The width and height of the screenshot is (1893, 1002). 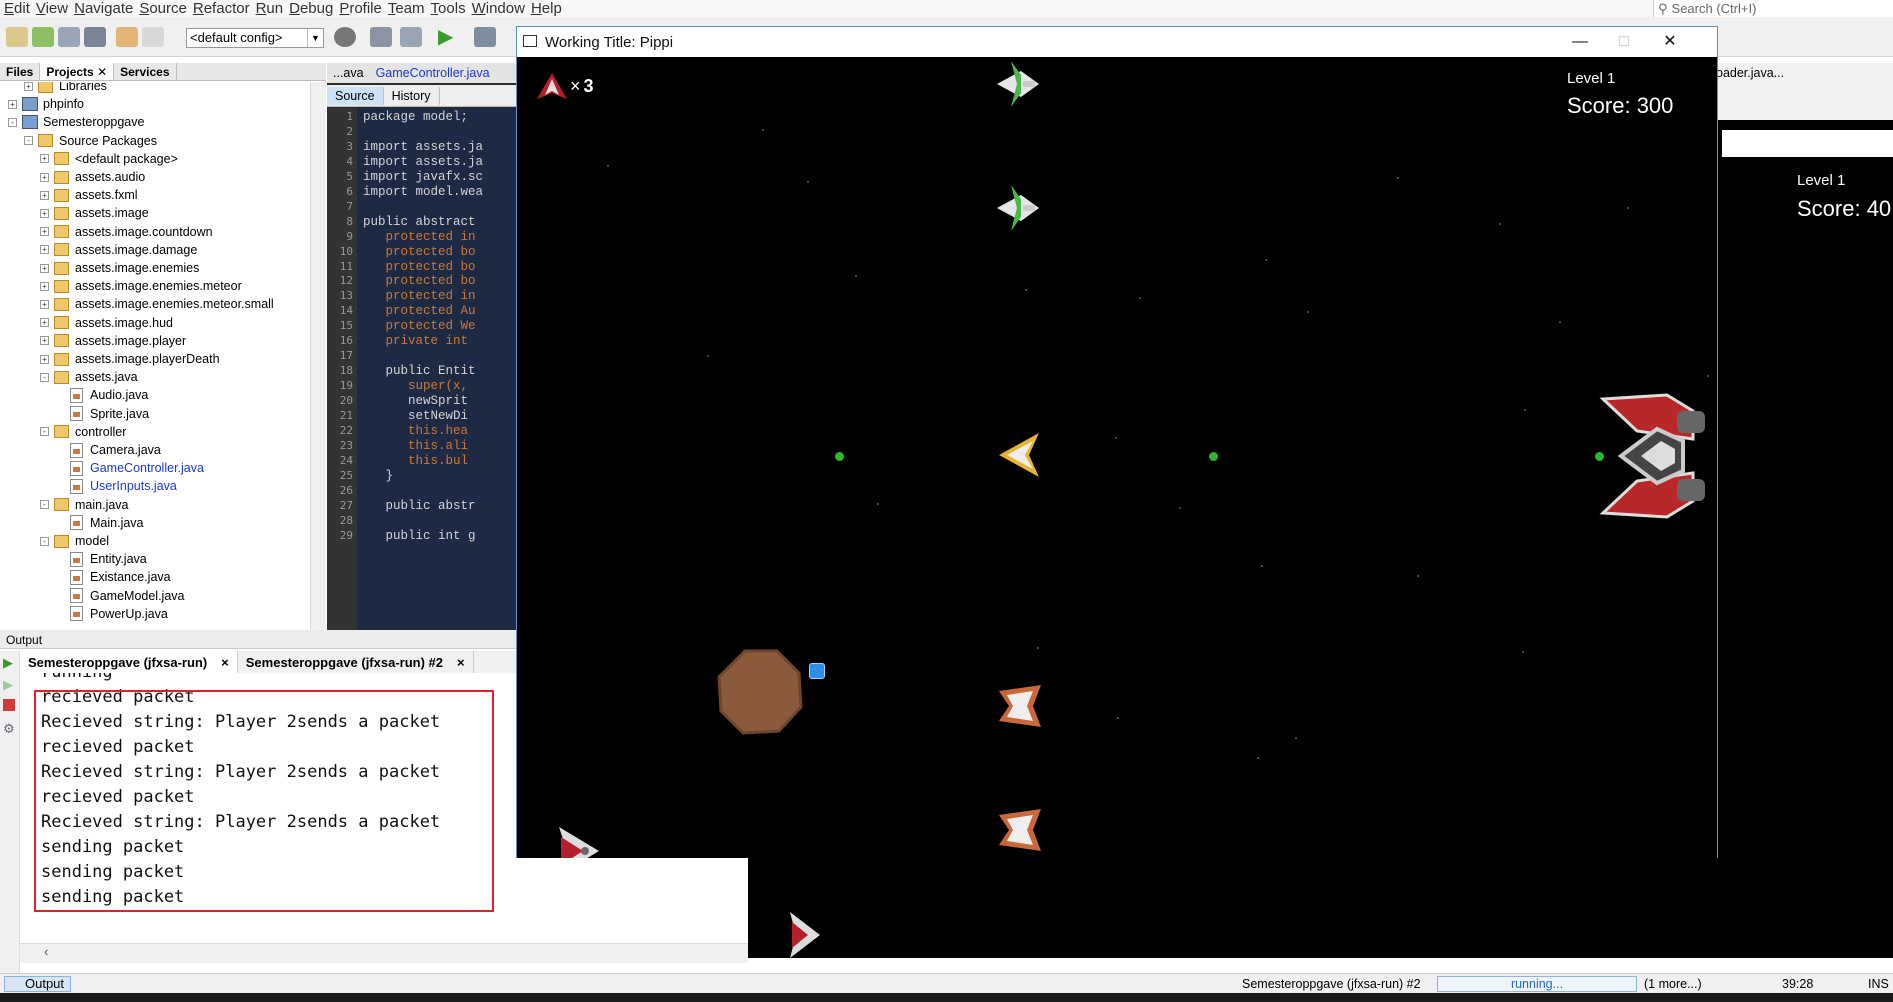 What do you see at coordinates (153, 37) in the screenshot?
I see `redo-icon` at bounding box center [153, 37].